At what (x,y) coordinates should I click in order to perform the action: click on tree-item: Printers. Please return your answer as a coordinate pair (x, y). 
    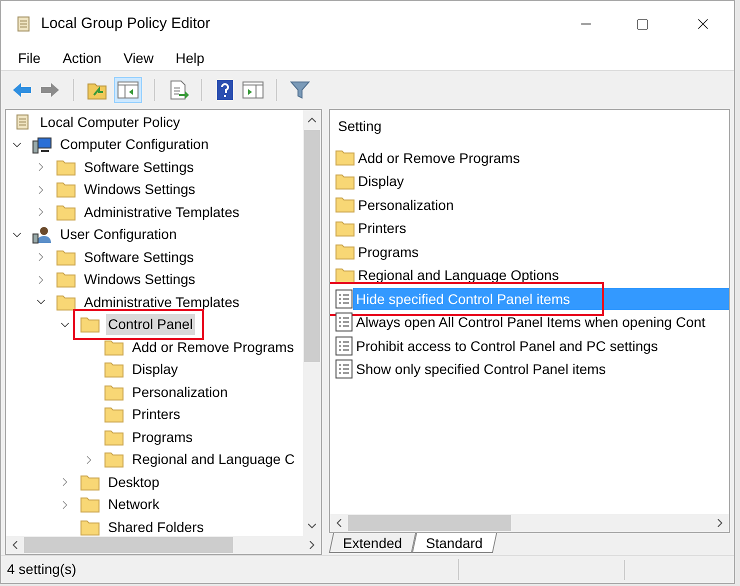
    Looking at the image, I should click on (156, 415).